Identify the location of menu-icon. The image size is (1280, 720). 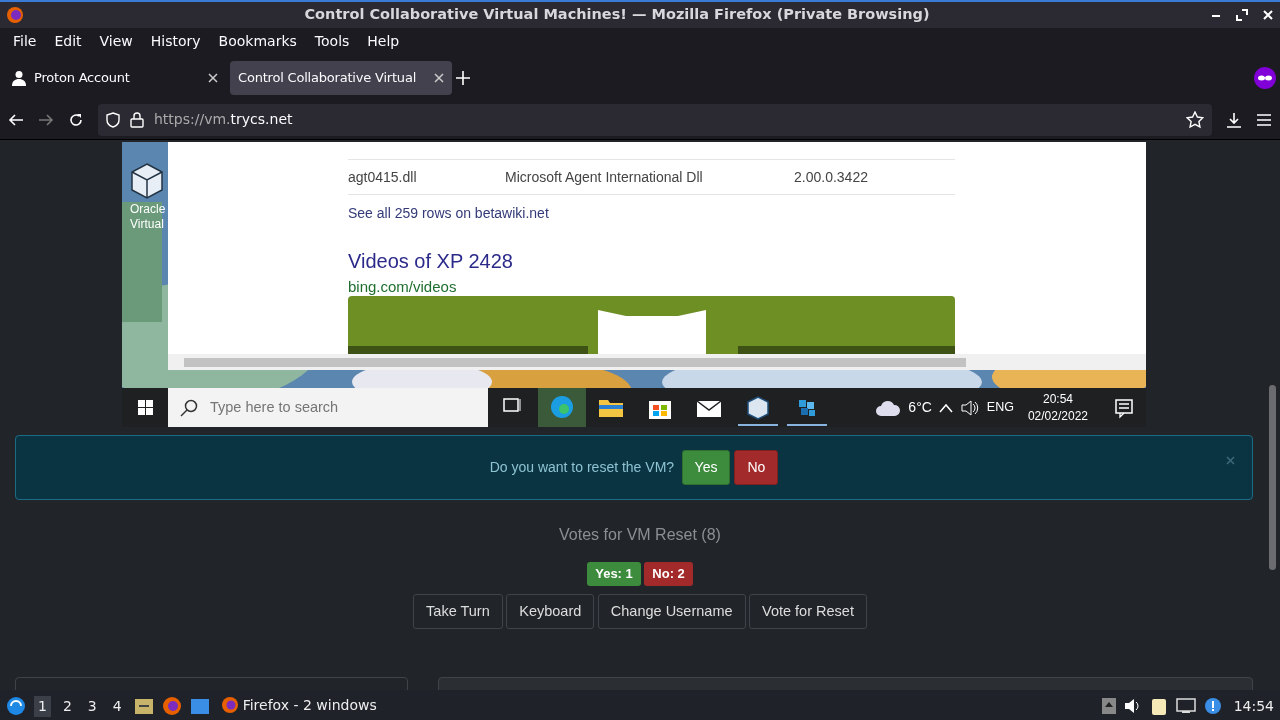
(1264, 119).